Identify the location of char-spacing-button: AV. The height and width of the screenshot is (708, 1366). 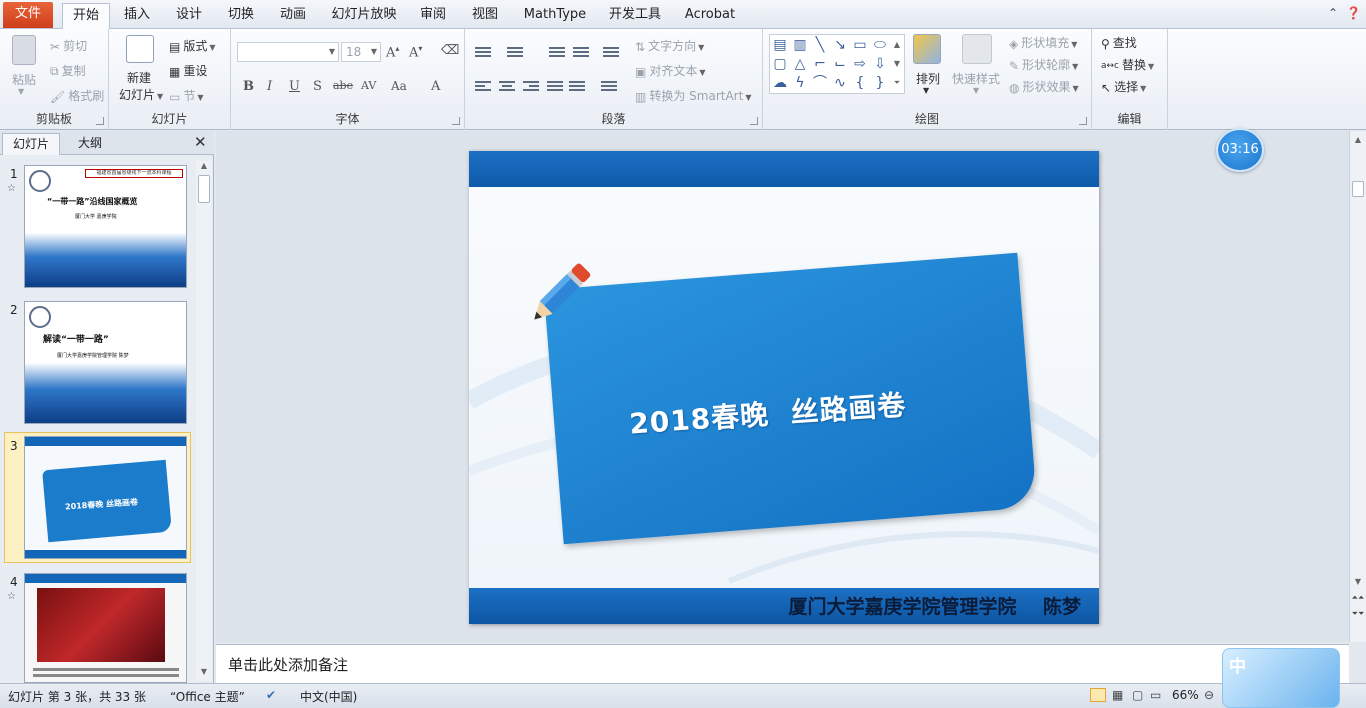
(368, 85).